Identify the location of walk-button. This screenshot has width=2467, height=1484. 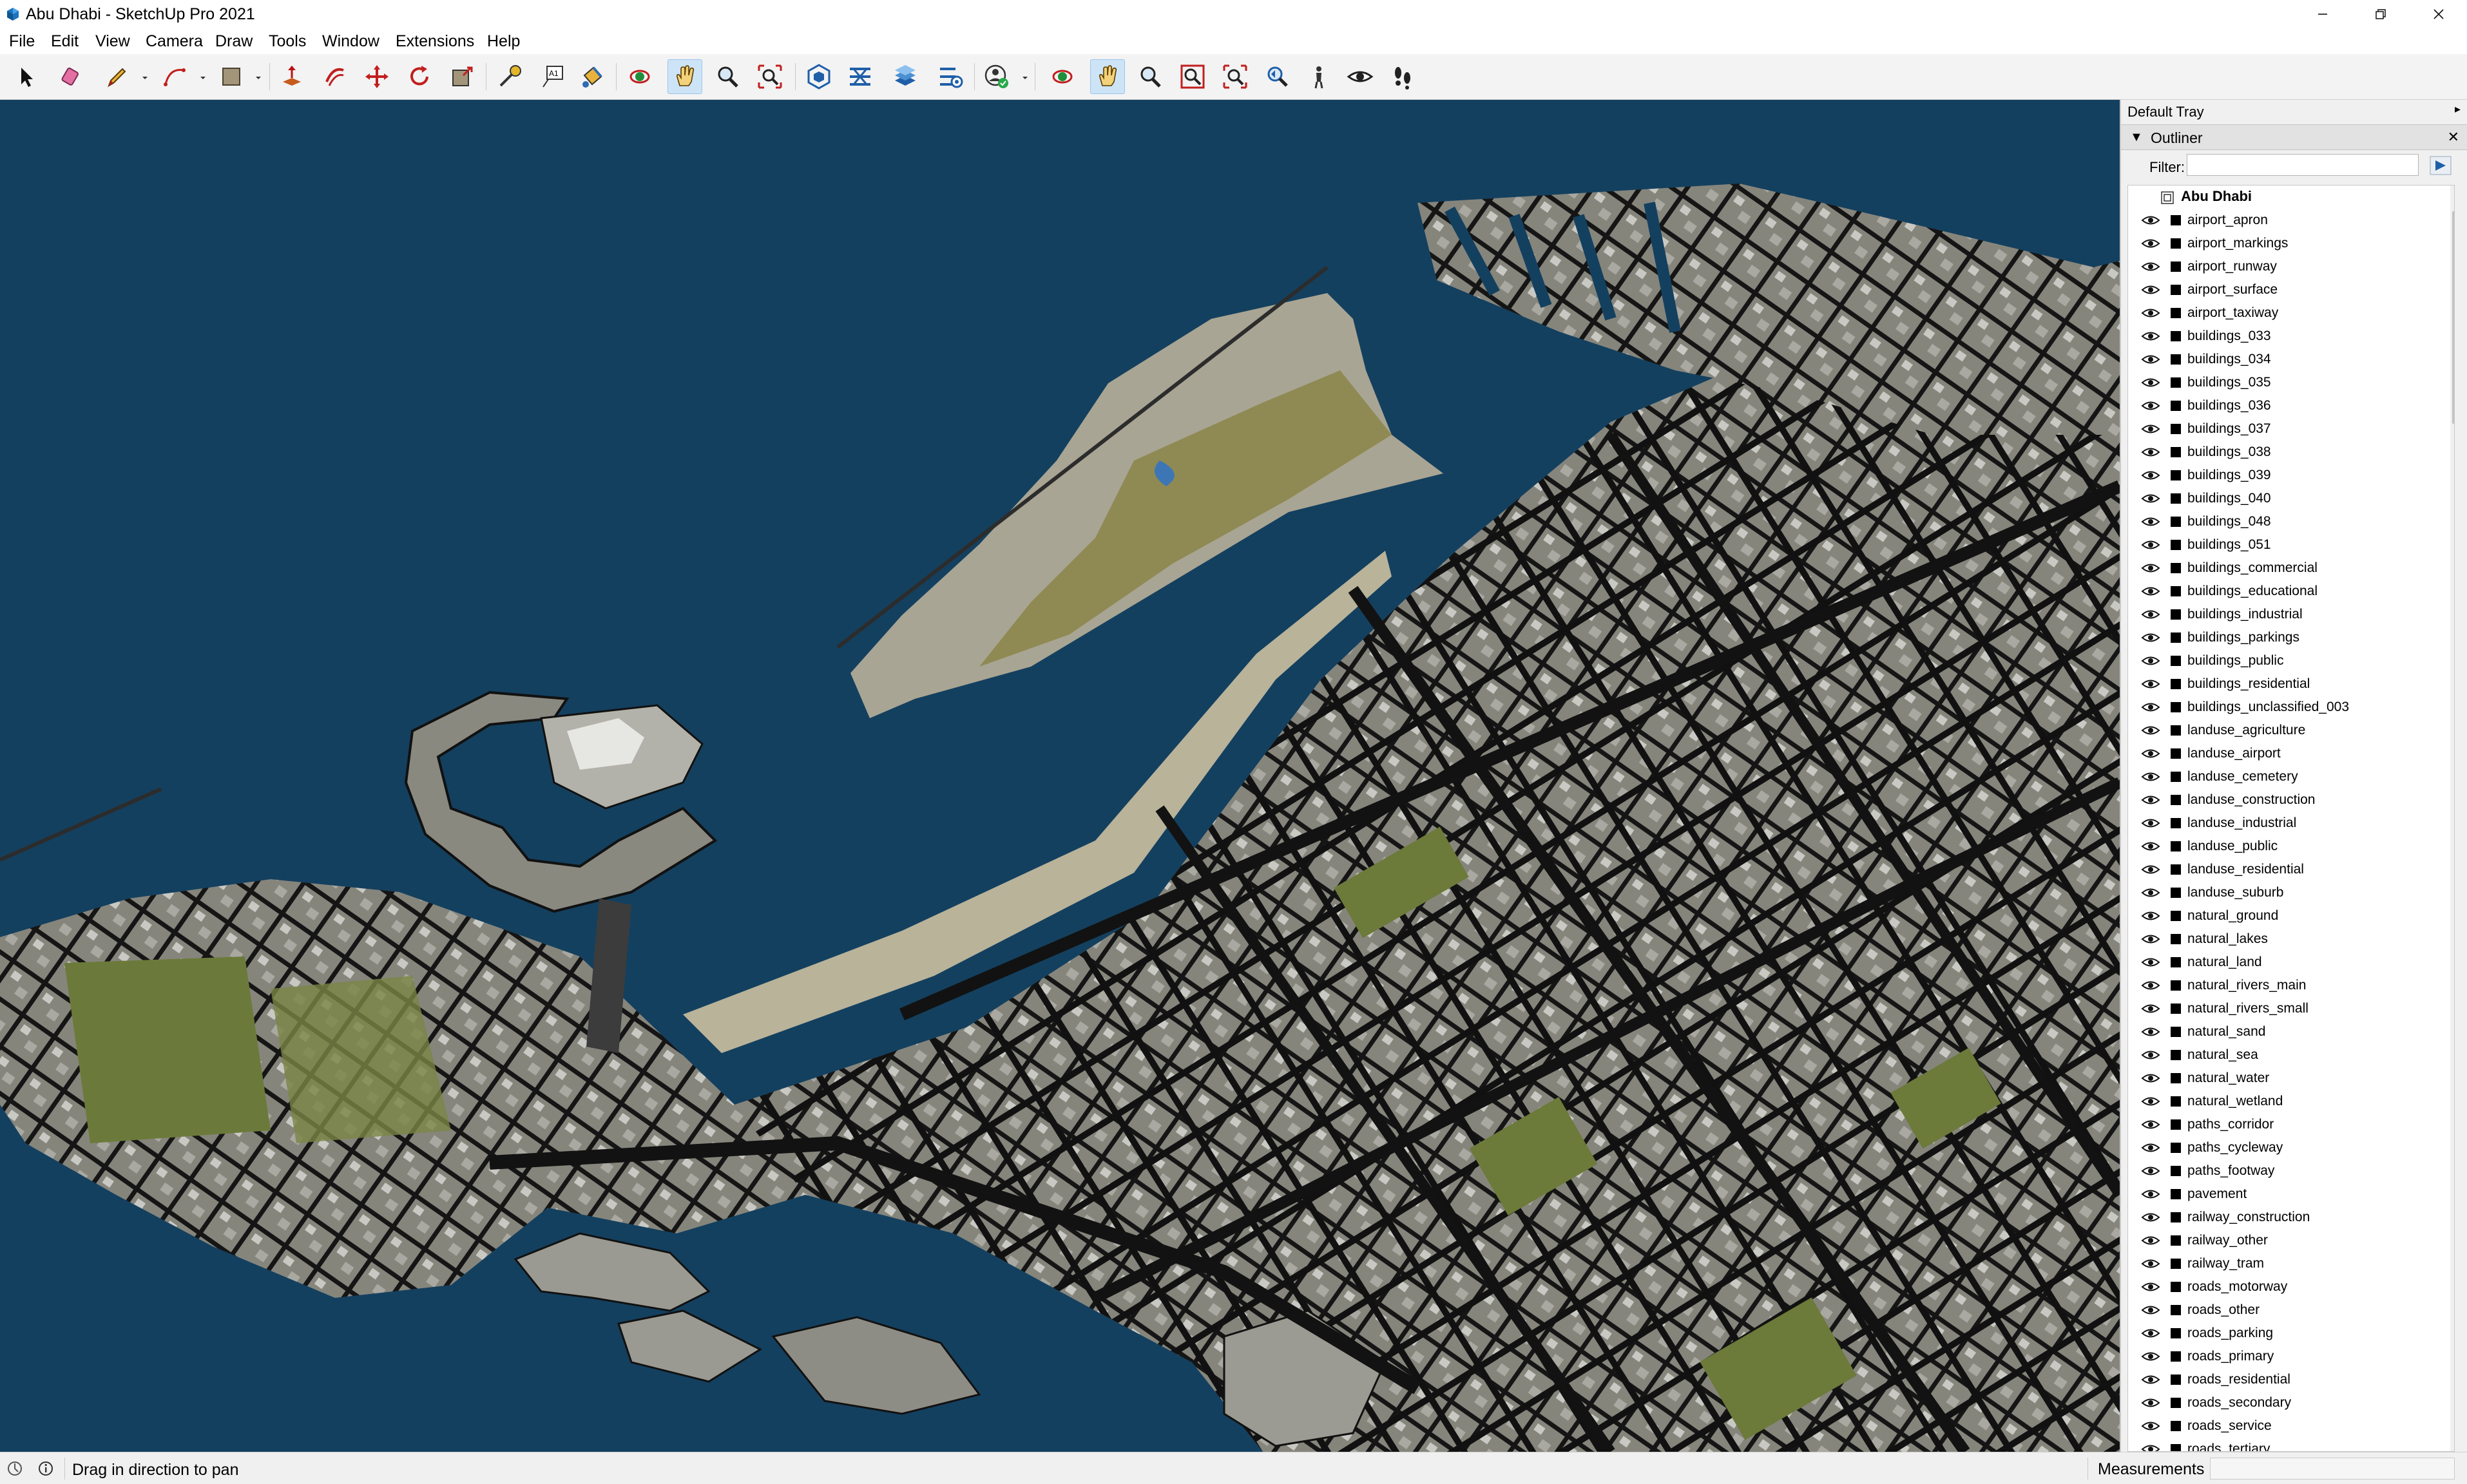
(1402, 76).